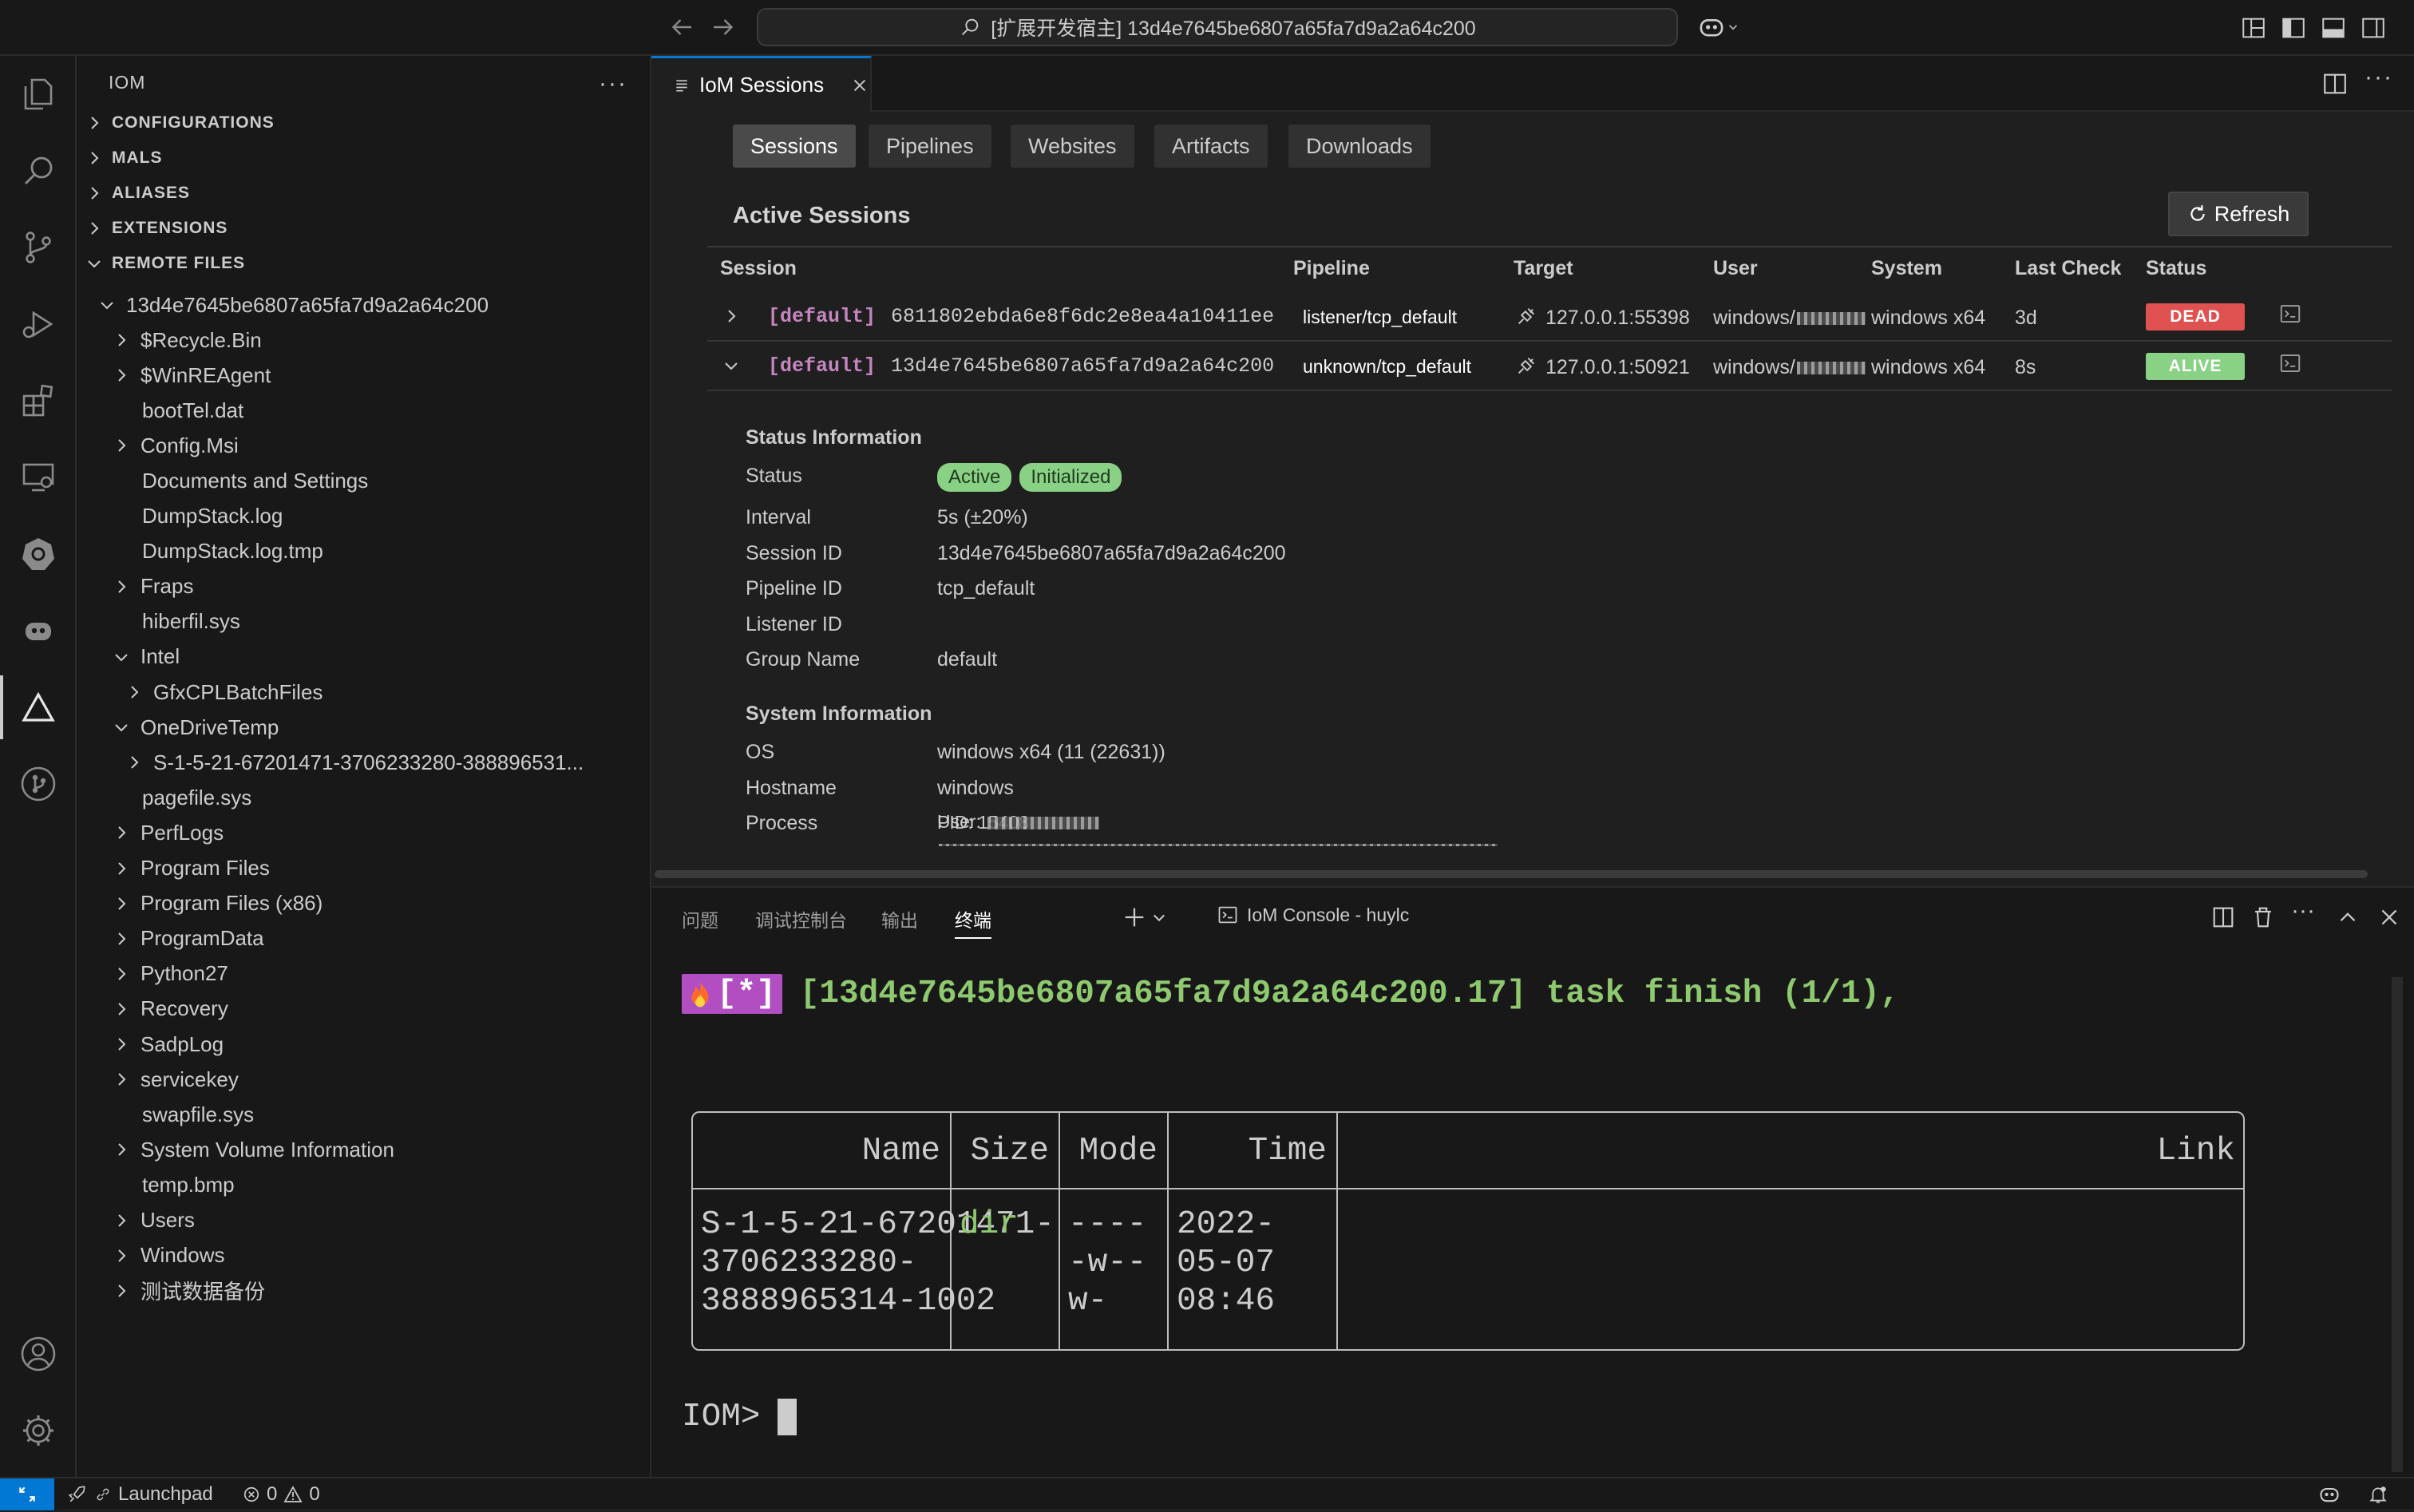 This screenshot has width=2414, height=1512. What do you see at coordinates (38, 247) in the screenshot?
I see `source-control-icon` at bounding box center [38, 247].